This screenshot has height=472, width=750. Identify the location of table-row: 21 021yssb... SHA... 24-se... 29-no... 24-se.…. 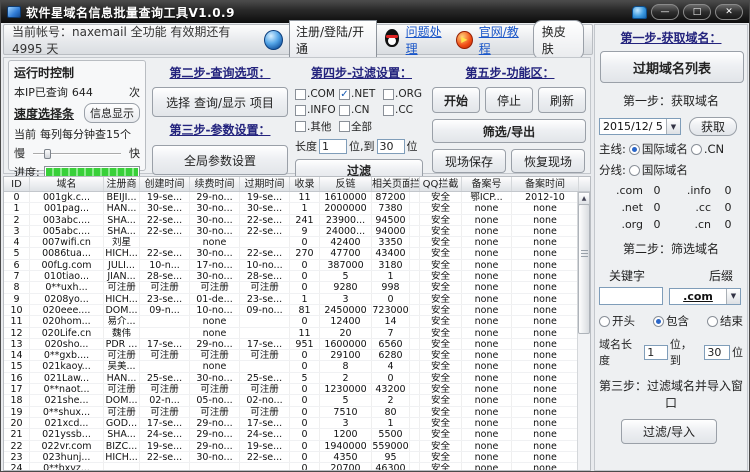
(290, 435).